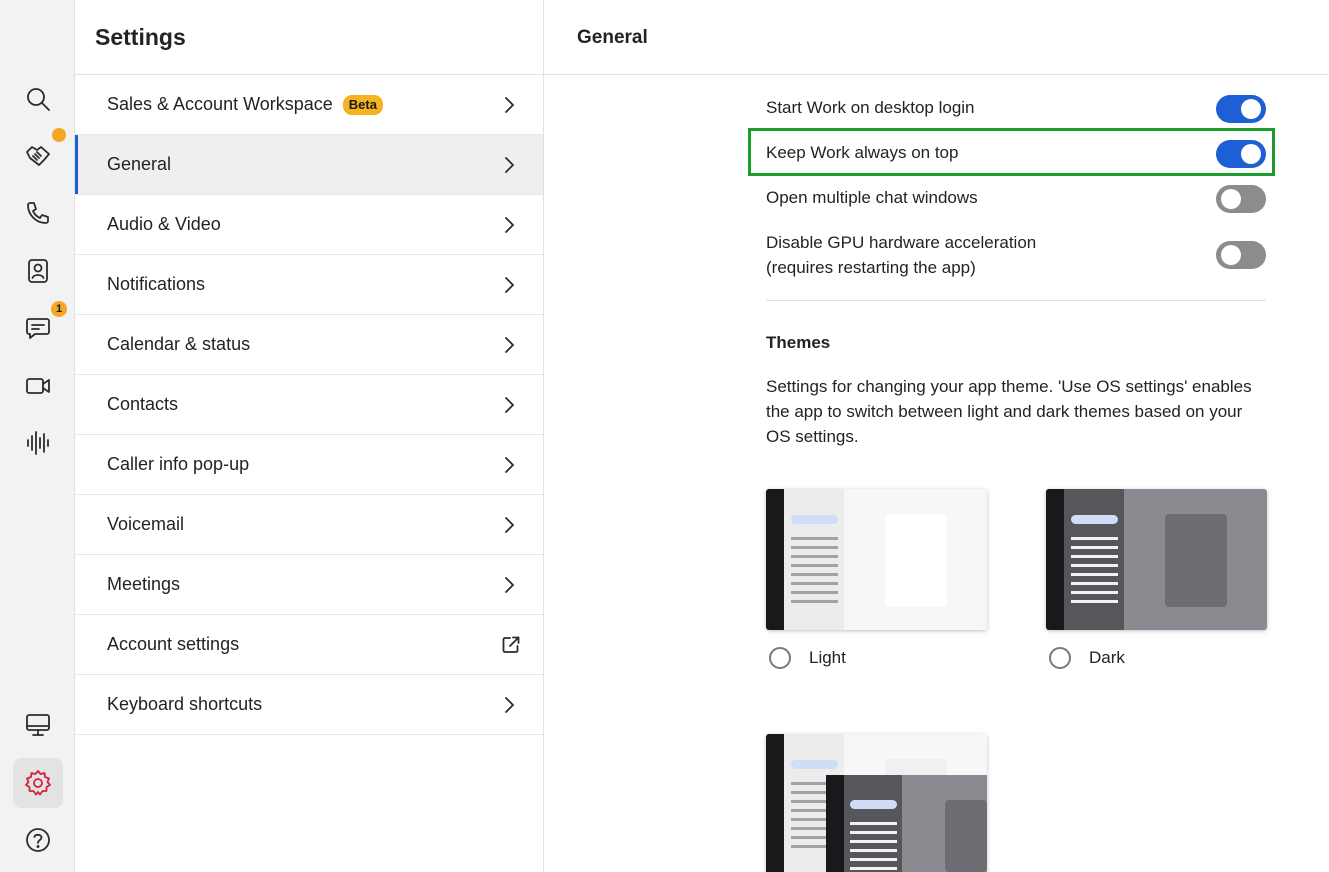 The image size is (1329, 872). I want to click on light-theme-illustration, so click(876, 559).